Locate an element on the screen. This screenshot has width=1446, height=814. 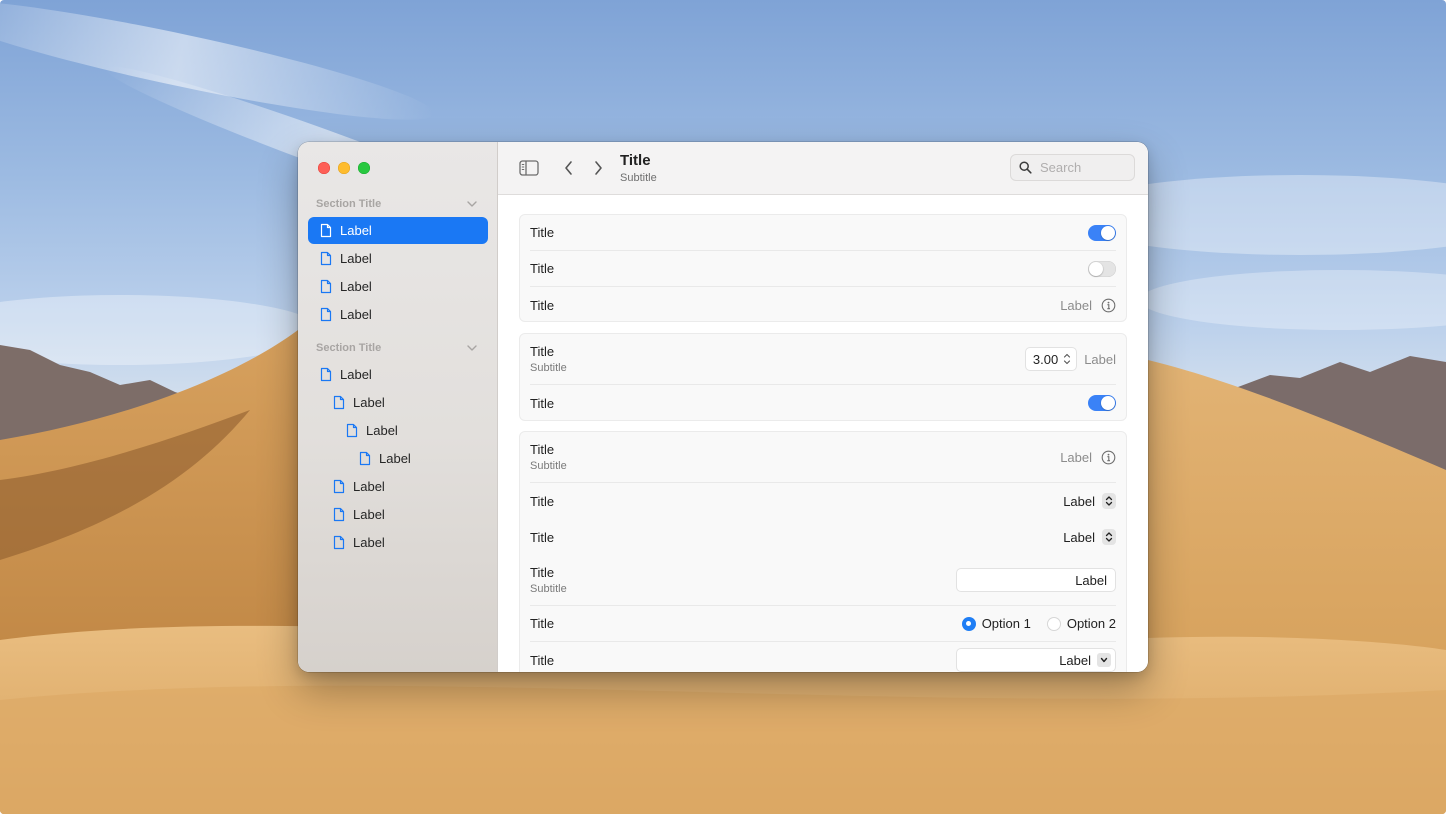
settings-group: Title Subtitle 3.00 Label Title is located at coordinates (823, 377).